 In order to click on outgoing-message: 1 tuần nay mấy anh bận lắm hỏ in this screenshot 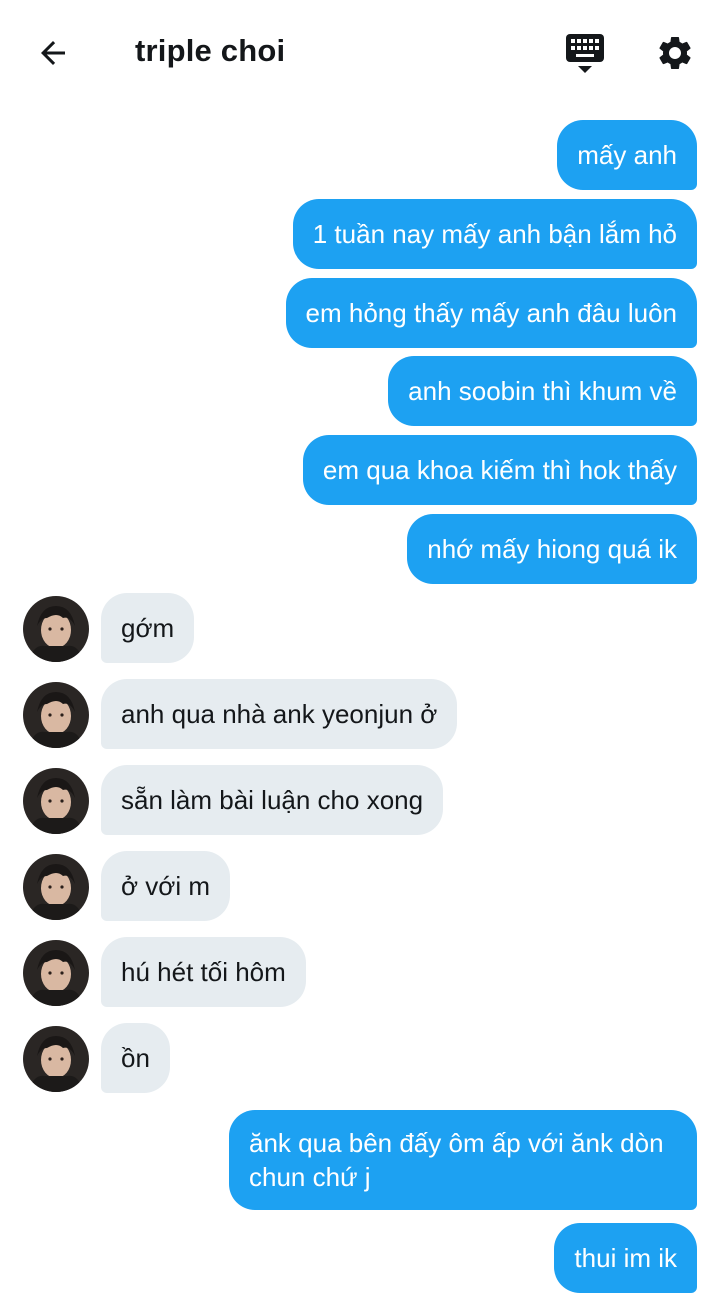, I will do `click(494, 234)`.